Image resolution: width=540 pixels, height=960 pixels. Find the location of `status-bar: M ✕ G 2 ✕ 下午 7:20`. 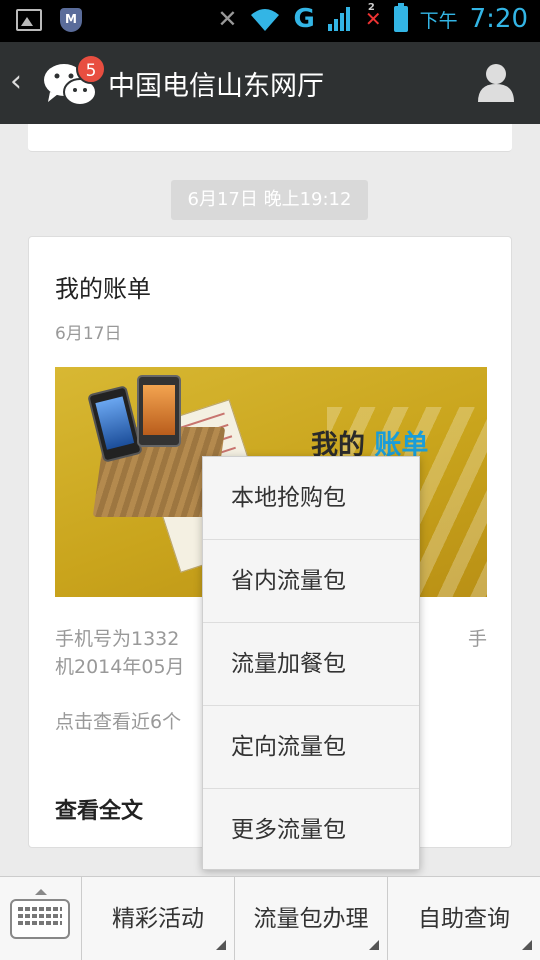

status-bar: M ✕ G 2 ✕ 下午 7:20 is located at coordinates (270, 21).